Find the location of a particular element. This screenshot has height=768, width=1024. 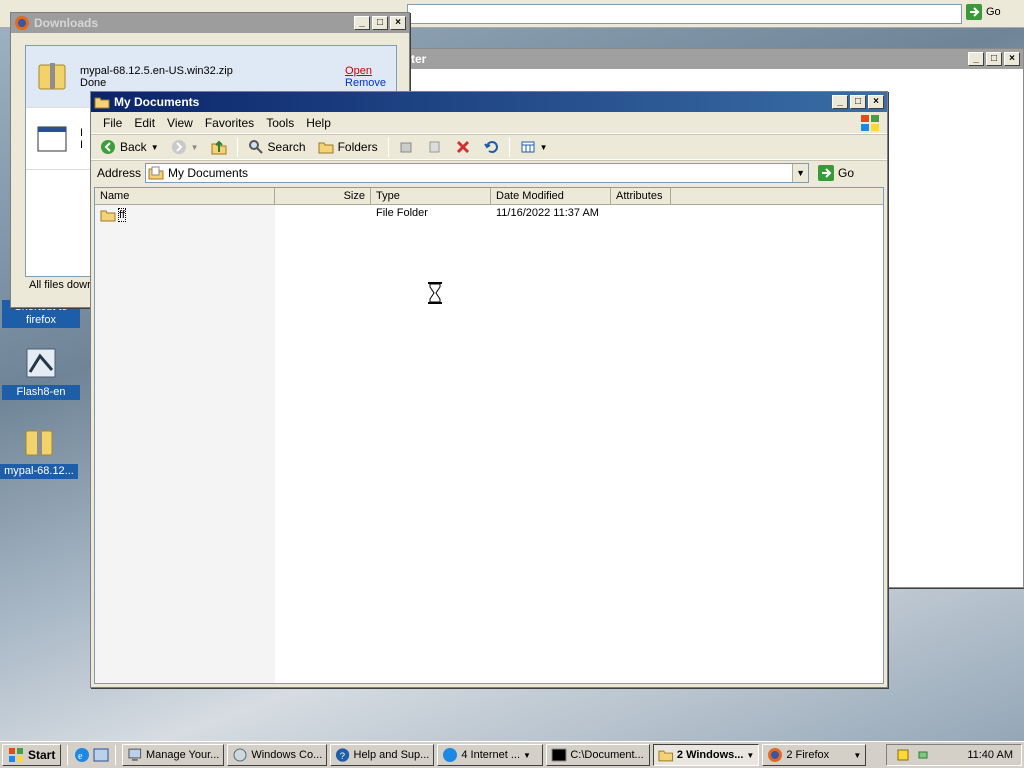

views-button: ▼ is located at coordinates (534, 147).